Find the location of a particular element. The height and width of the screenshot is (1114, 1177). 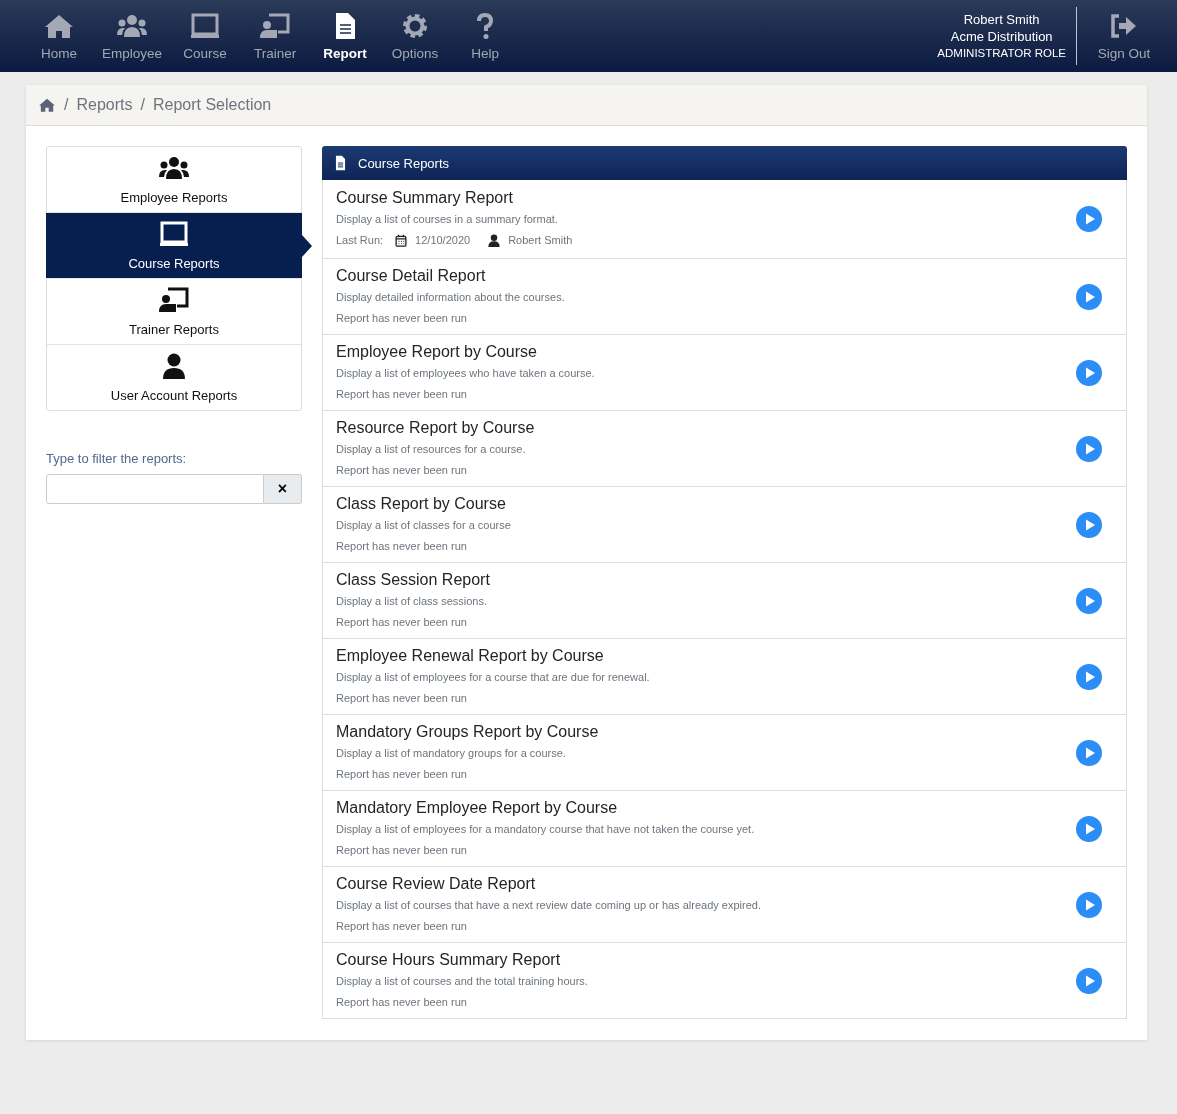

report-title: Class Report by Course is located at coordinates (421, 503).